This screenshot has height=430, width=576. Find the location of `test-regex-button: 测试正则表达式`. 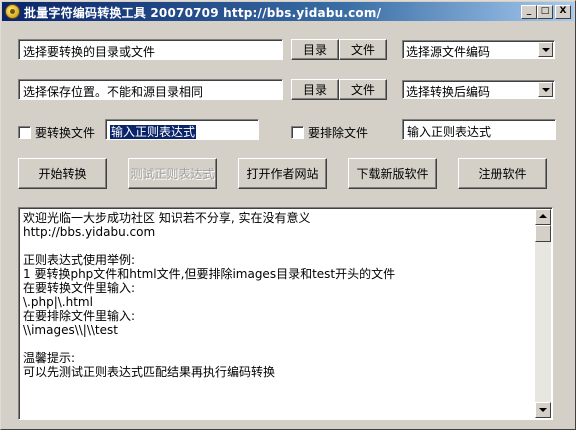

test-regex-button: 测试正则表达式 is located at coordinates (172, 173).